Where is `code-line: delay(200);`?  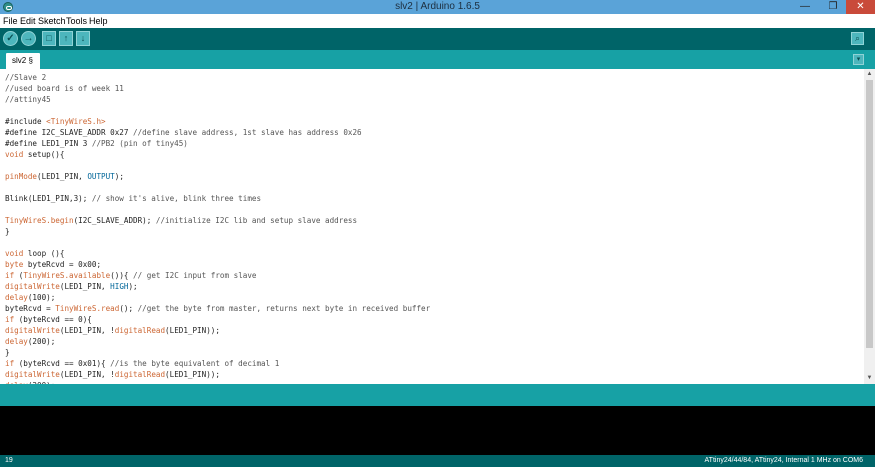 code-line: delay(200); is located at coordinates (30, 341).